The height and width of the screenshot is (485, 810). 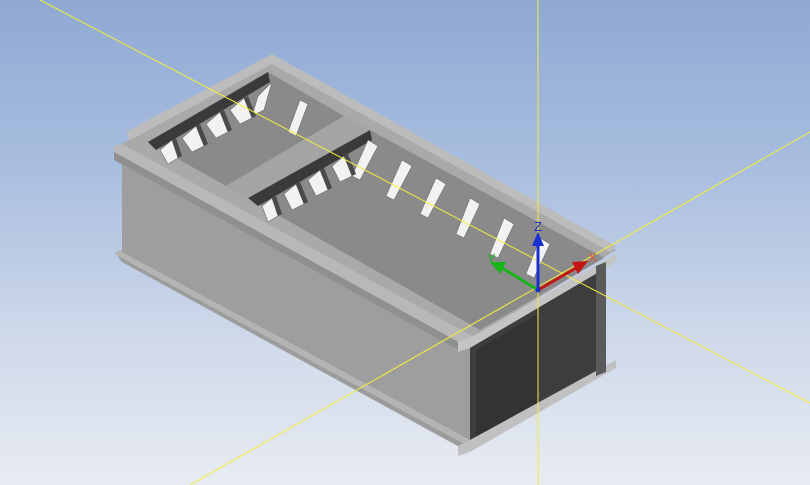 What do you see at coordinates (491, 258) in the screenshot?
I see `y-axis-label: Y` at bounding box center [491, 258].